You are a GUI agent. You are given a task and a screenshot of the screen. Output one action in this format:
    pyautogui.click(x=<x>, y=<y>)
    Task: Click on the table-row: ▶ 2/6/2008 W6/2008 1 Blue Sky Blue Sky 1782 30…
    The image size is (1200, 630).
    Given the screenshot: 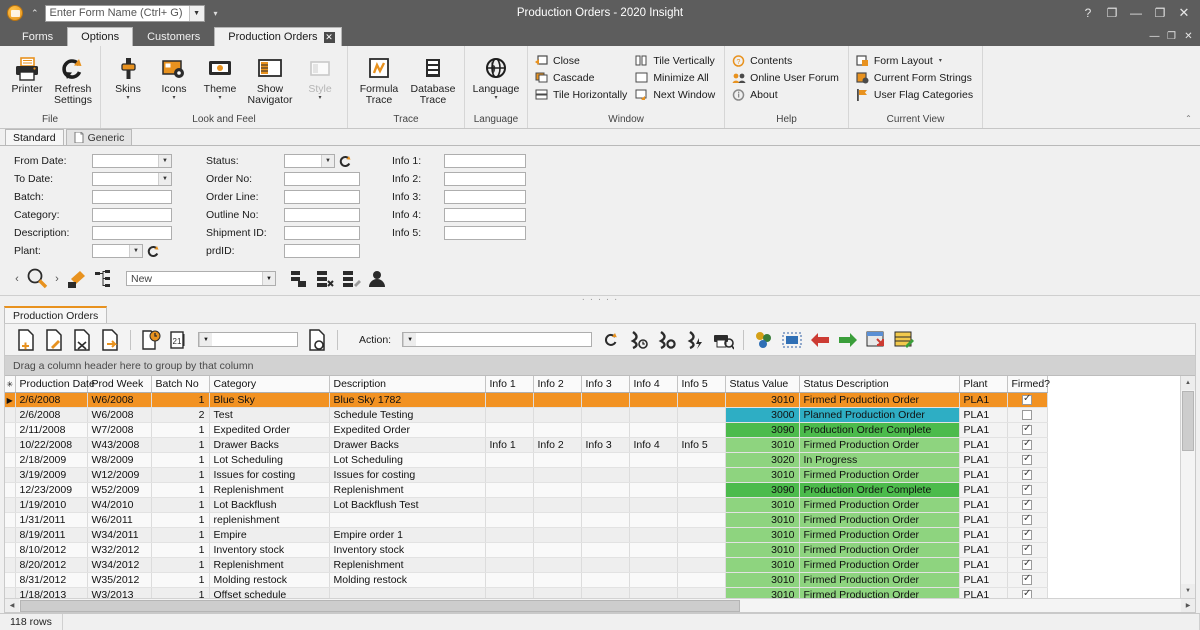 What is the action you would take?
    pyautogui.click(x=526, y=400)
    